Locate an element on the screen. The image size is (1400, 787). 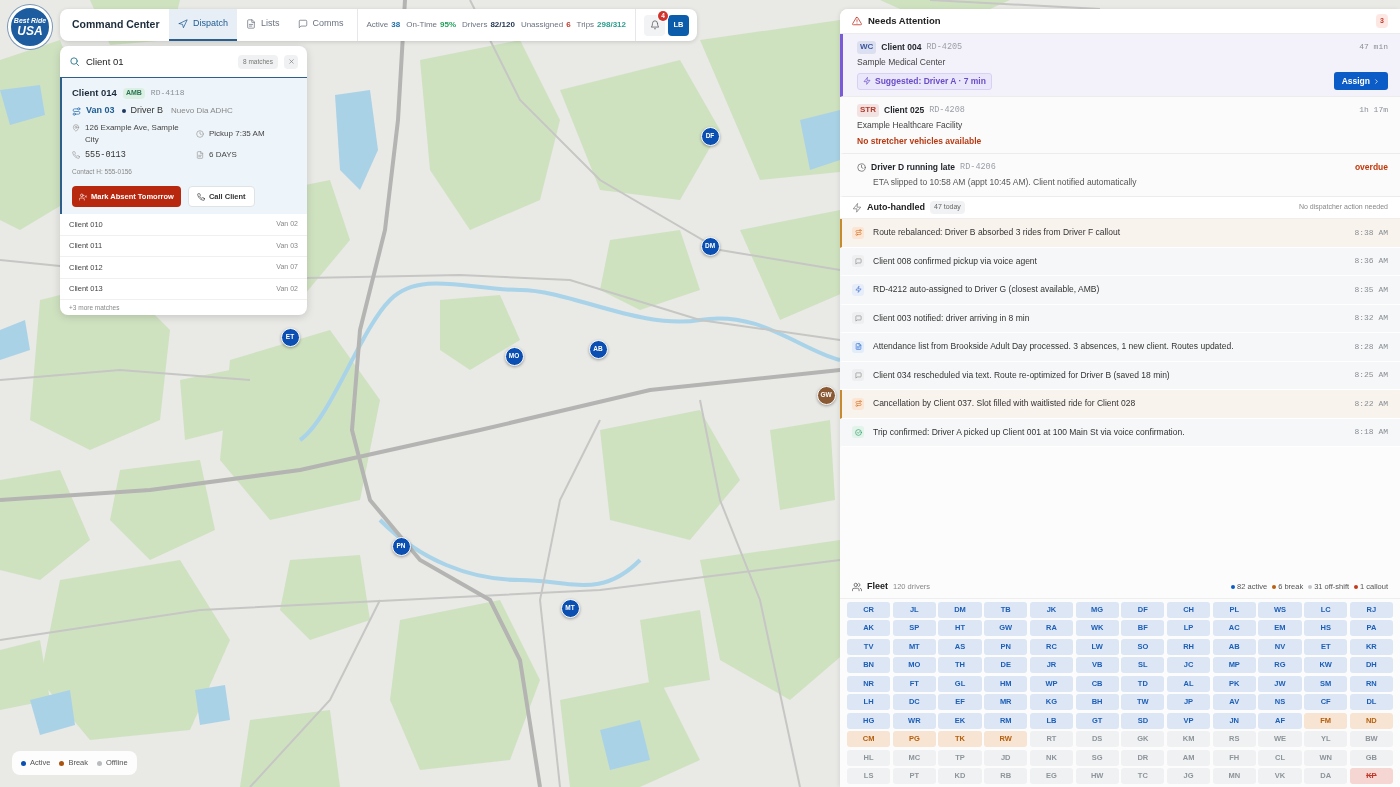
section-title: Auto-handled is located at coordinates (896, 207).